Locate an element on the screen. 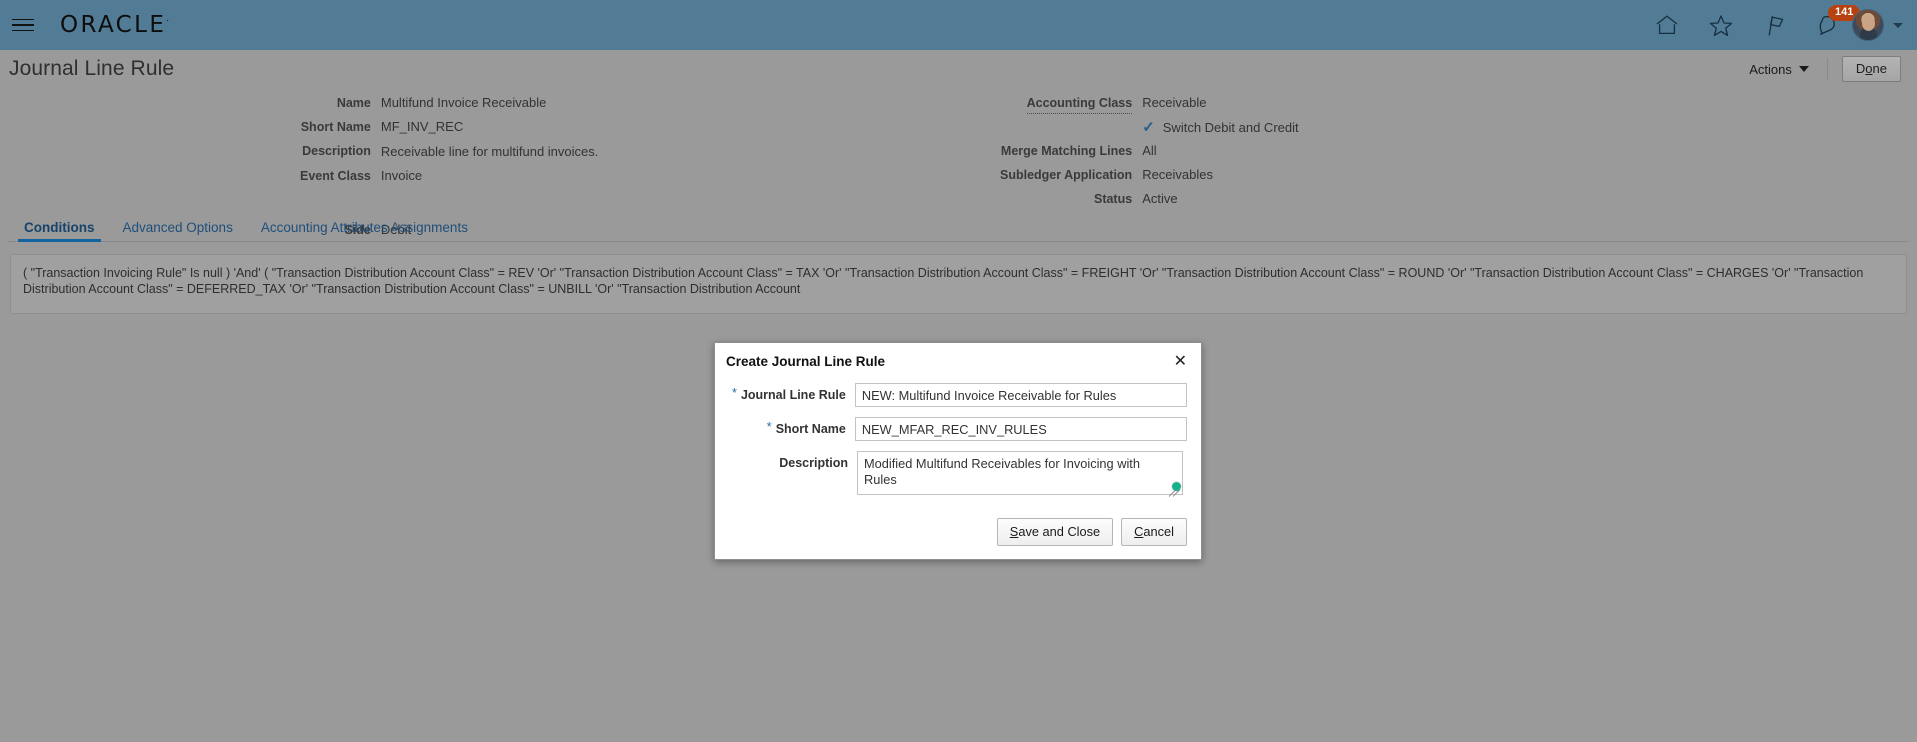 The height and width of the screenshot is (742, 1917). done-button: Done is located at coordinates (1871, 69).